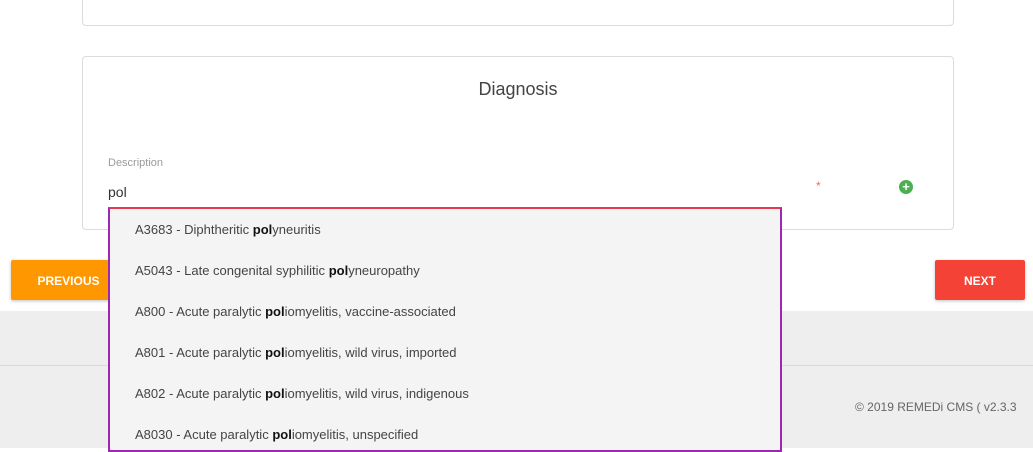 The width and height of the screenshot is (1033, 452). Describe the element at coordinates (376, 393) in the screenshot. I see `suggestion-suffix: iomyelitis, wild virus, indigenous` at that location.